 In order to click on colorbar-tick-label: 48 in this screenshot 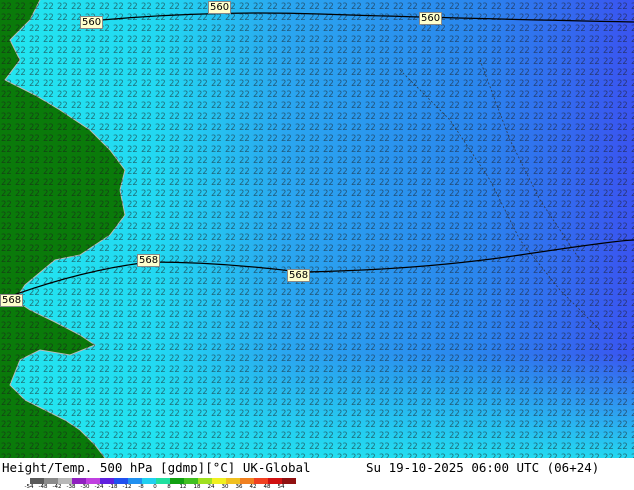, I will do `click(267, 487)`.